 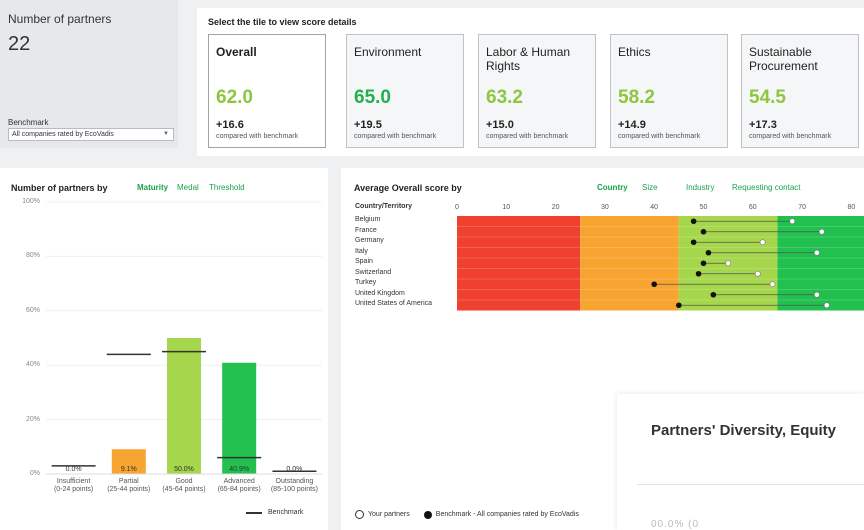 I want to click on benchmark-select-value: All companies rated by EcoVadis, so click(x=63, y=134).